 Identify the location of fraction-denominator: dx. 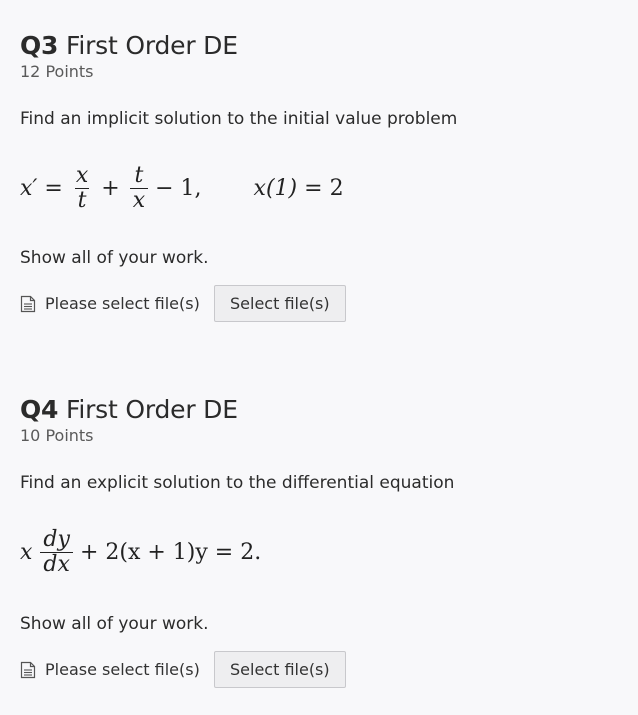
(56, 564).